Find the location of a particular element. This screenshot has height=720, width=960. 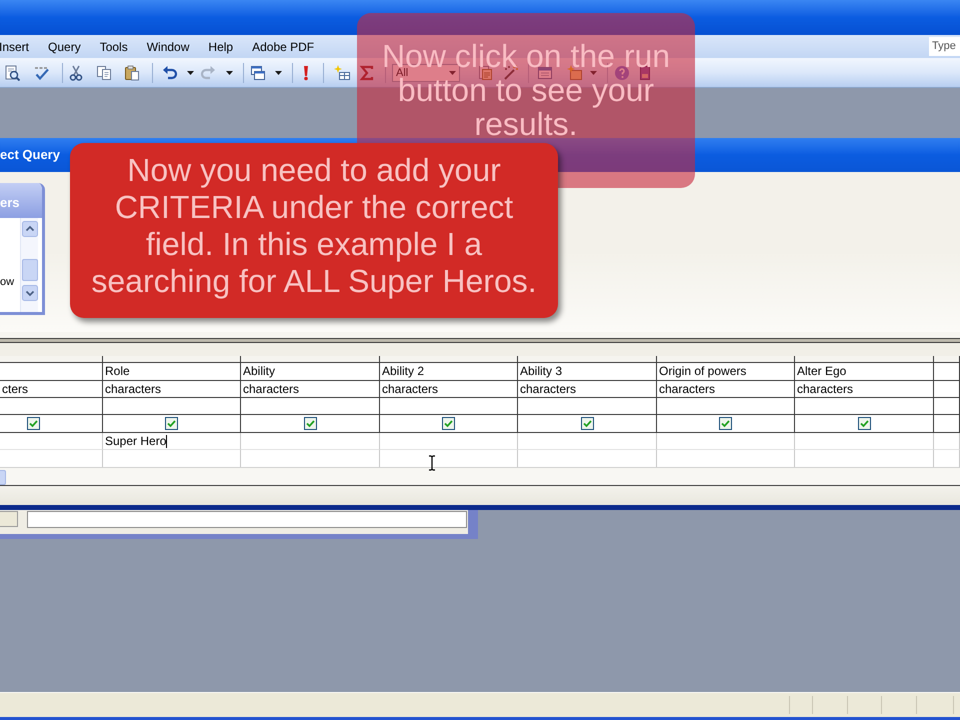

help-search-field: Type is located at coordinates (944, 46).